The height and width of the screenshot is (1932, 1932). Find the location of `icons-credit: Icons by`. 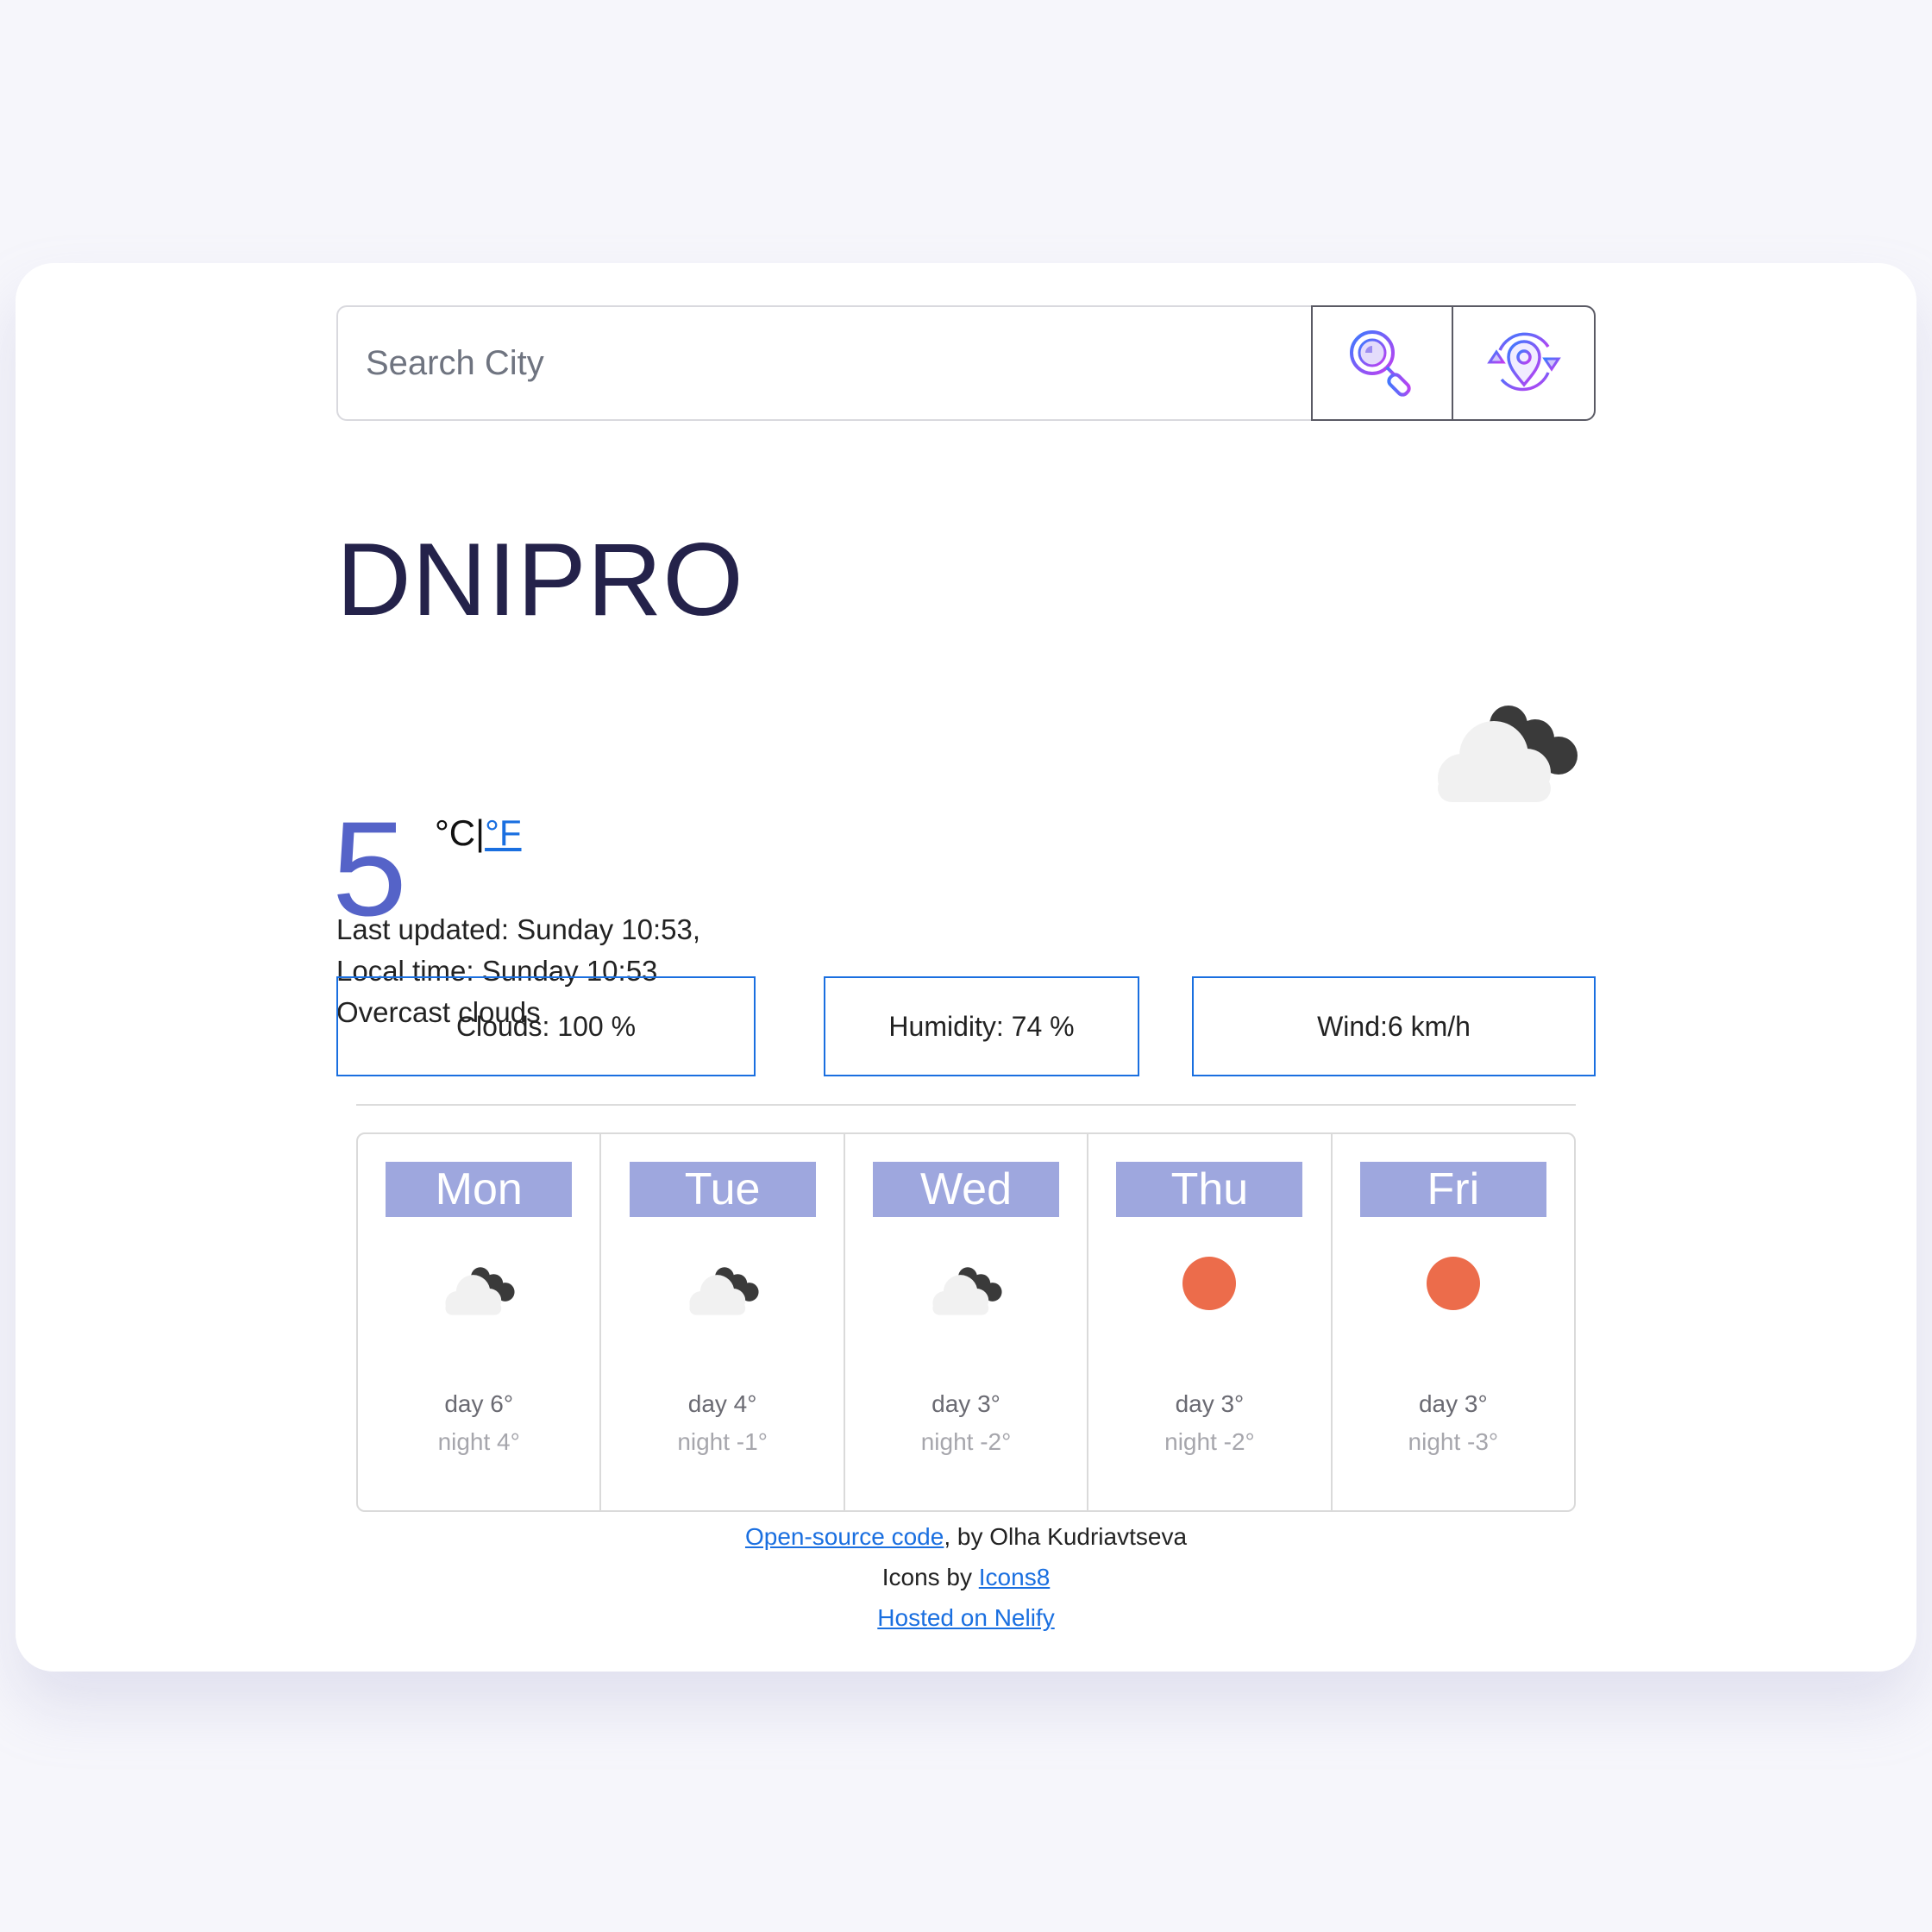

icons-credit: Icons by is located at coordinates (930, 1577).